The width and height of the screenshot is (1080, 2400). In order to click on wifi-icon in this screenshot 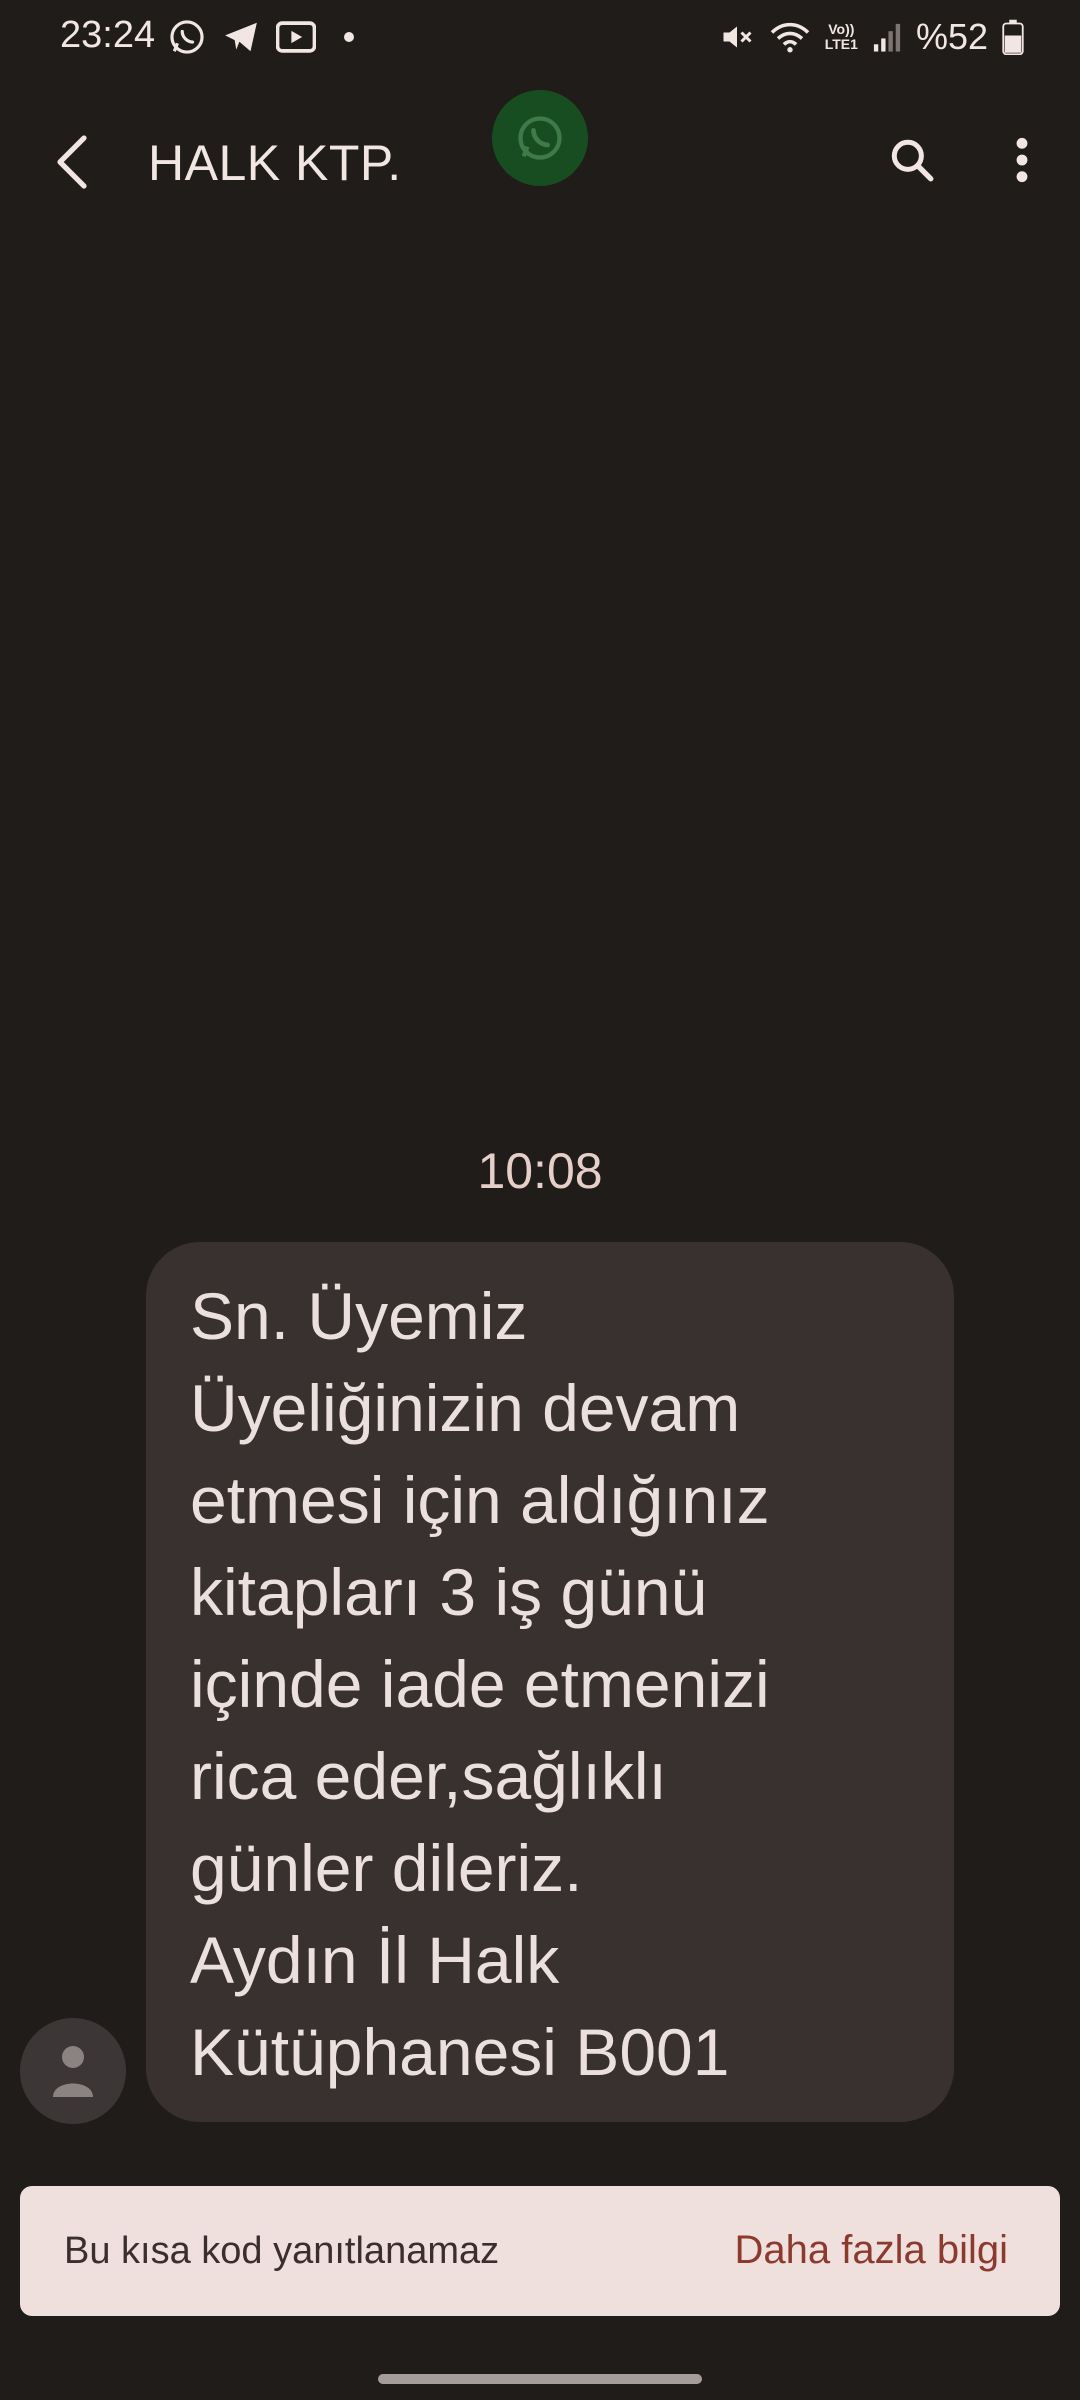, I will do `click(790, 37)`.